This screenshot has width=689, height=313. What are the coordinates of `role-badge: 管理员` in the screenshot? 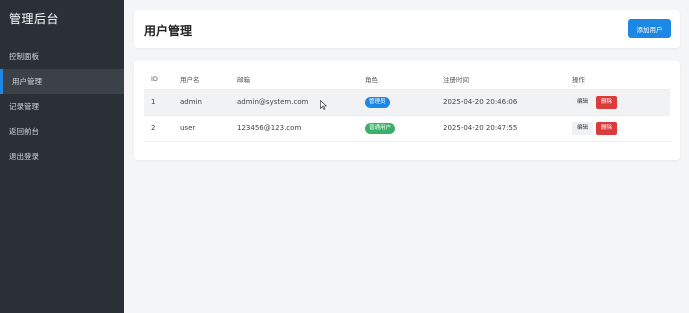 It's located at (377, 102).